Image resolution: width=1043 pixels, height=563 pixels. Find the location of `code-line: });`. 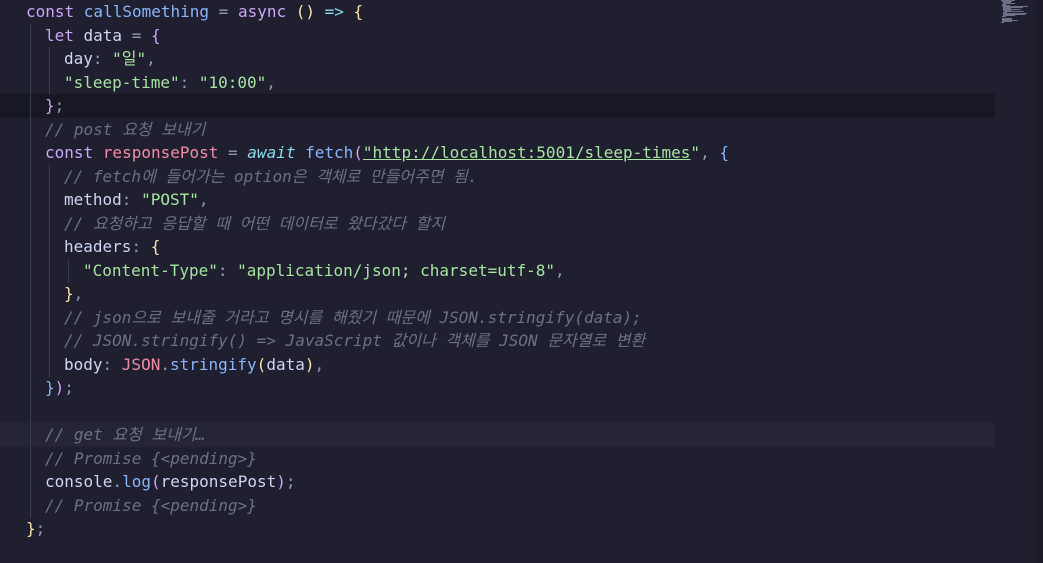

code-line: }); is located at coordinates (497, 388).